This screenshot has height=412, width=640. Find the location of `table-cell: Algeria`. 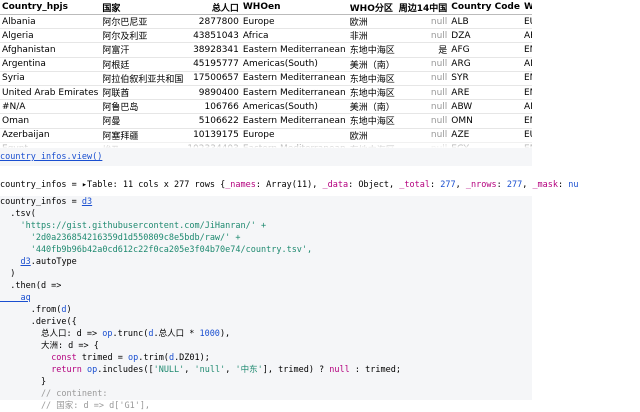

table-cell: Algeria is located at coordinates (50, 36).